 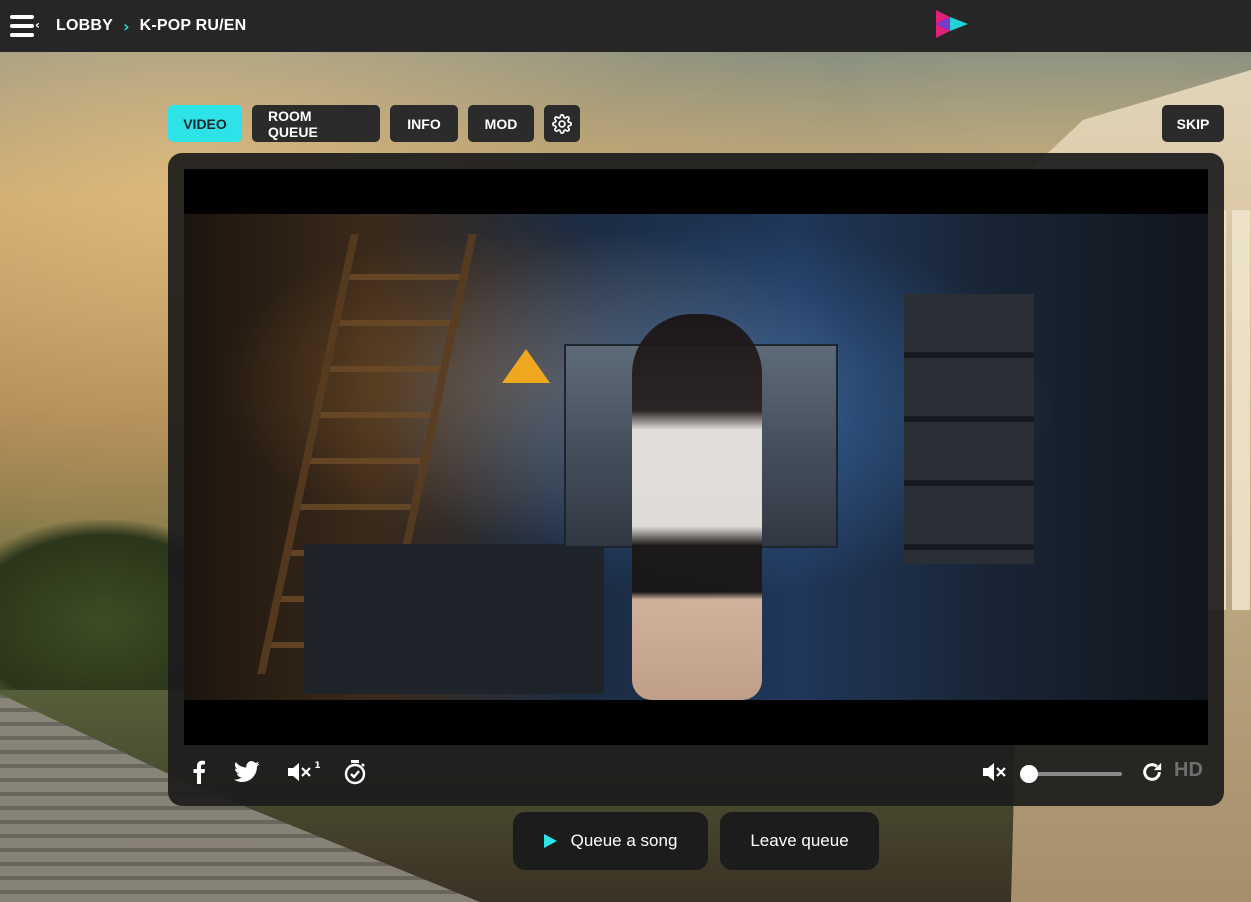 I want to click on volume-mute-button, so click(x=995, y=772).